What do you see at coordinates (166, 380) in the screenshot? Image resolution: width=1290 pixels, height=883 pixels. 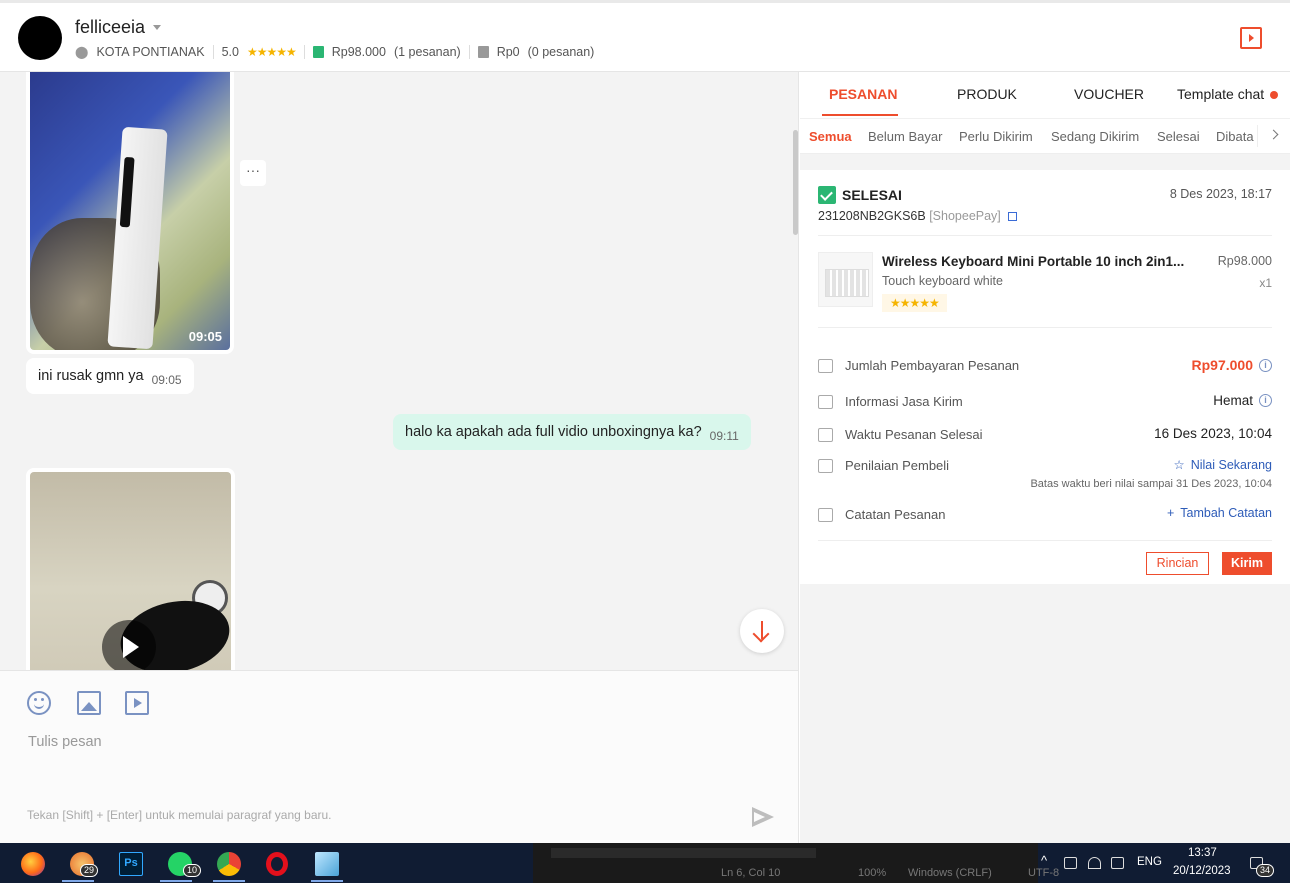 I see `message-time: 09:05` at bounding box center [166, 380].